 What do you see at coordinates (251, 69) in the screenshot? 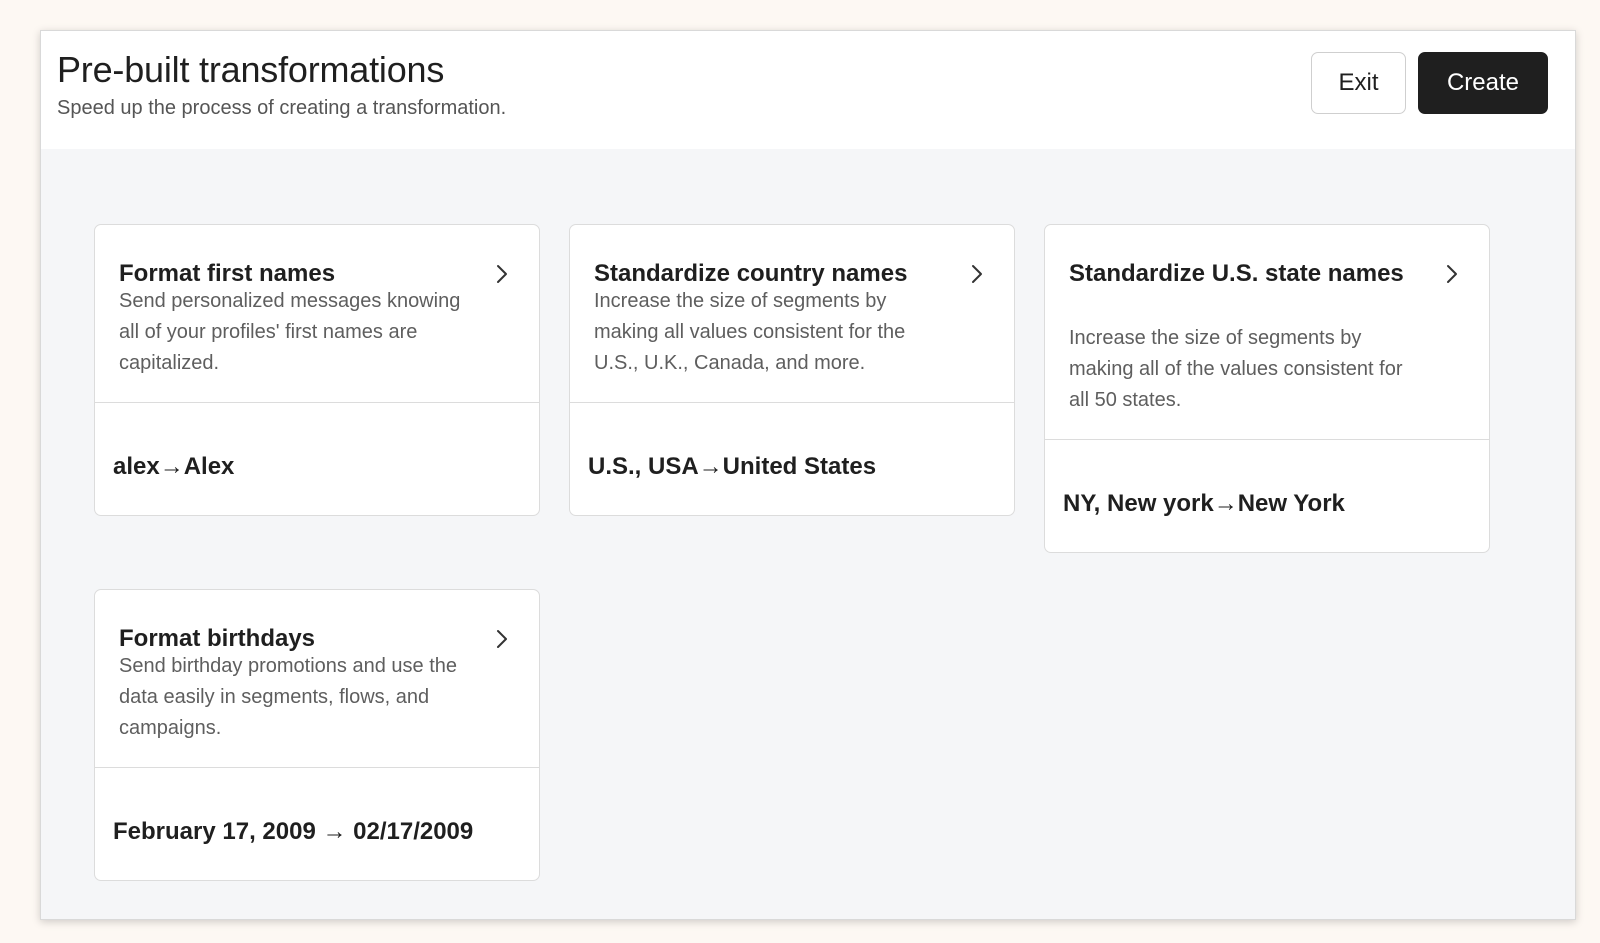
I see `page-title: Pre-built transformations` at bounding box center [251, 69].